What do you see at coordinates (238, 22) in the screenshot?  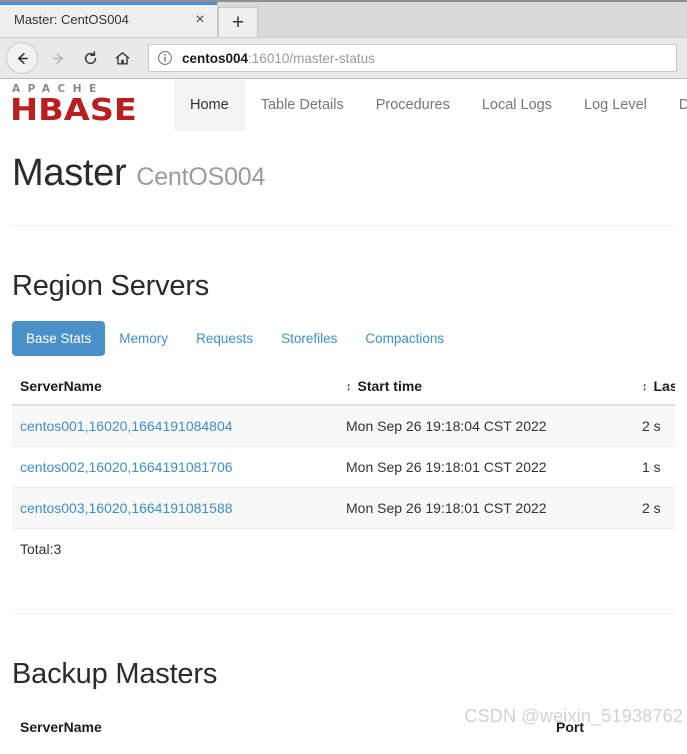 I see `new-tab-button: +` at bounding box center [238, 22].